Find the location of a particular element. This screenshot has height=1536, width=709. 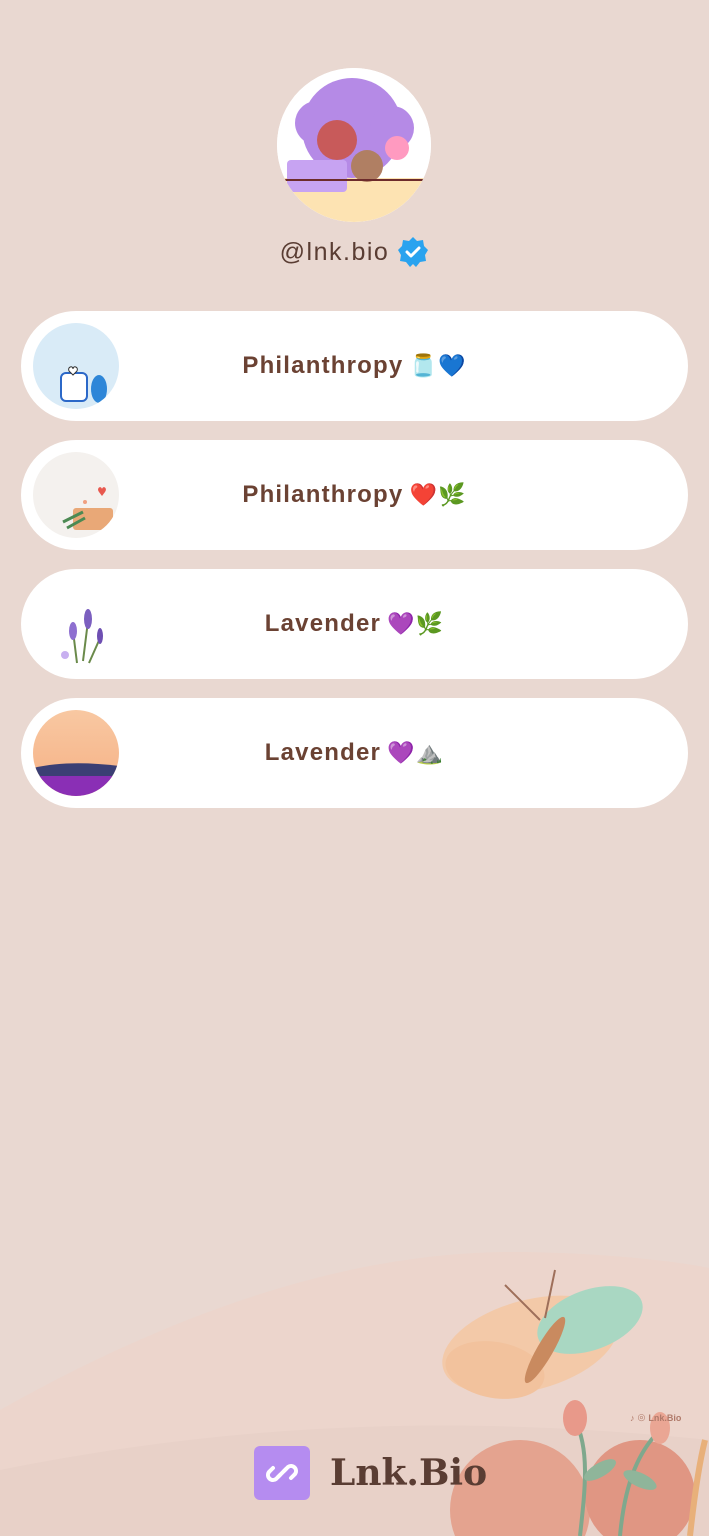

tiktok-icon: ♪ is located at coordinates (632, 1417).